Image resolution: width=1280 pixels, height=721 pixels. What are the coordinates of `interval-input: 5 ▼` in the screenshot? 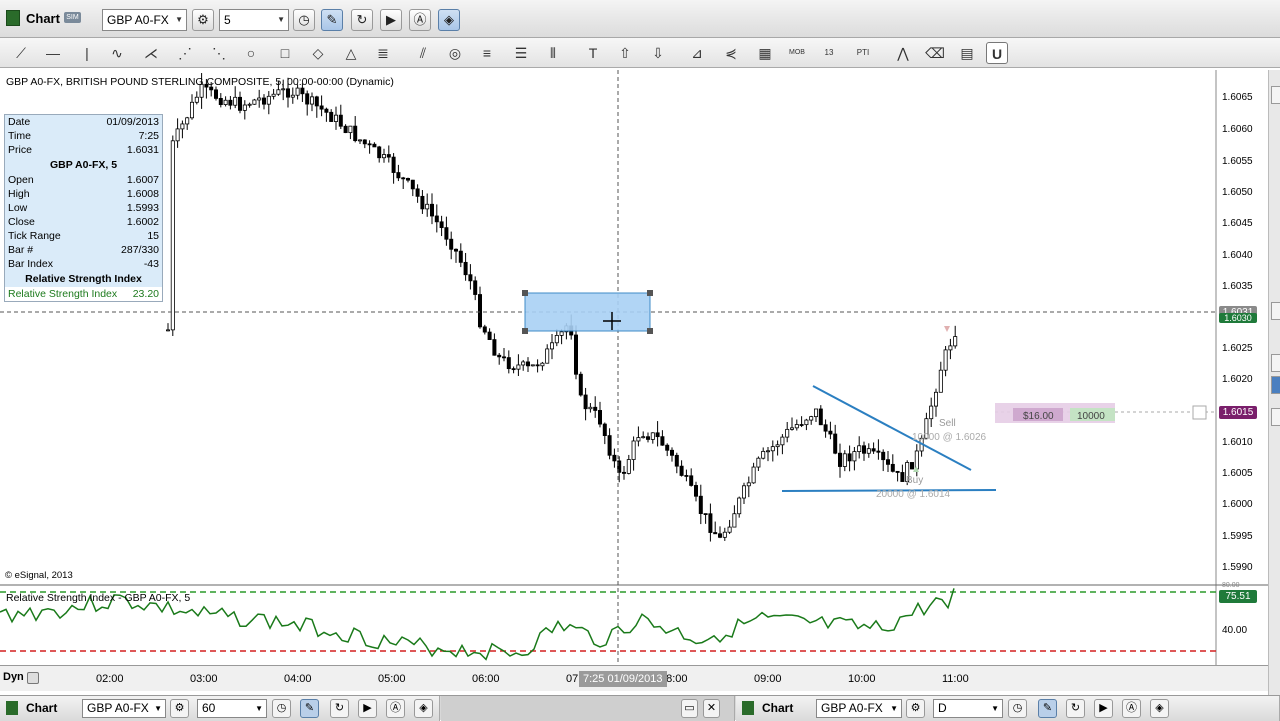 It's located at (254, 20).